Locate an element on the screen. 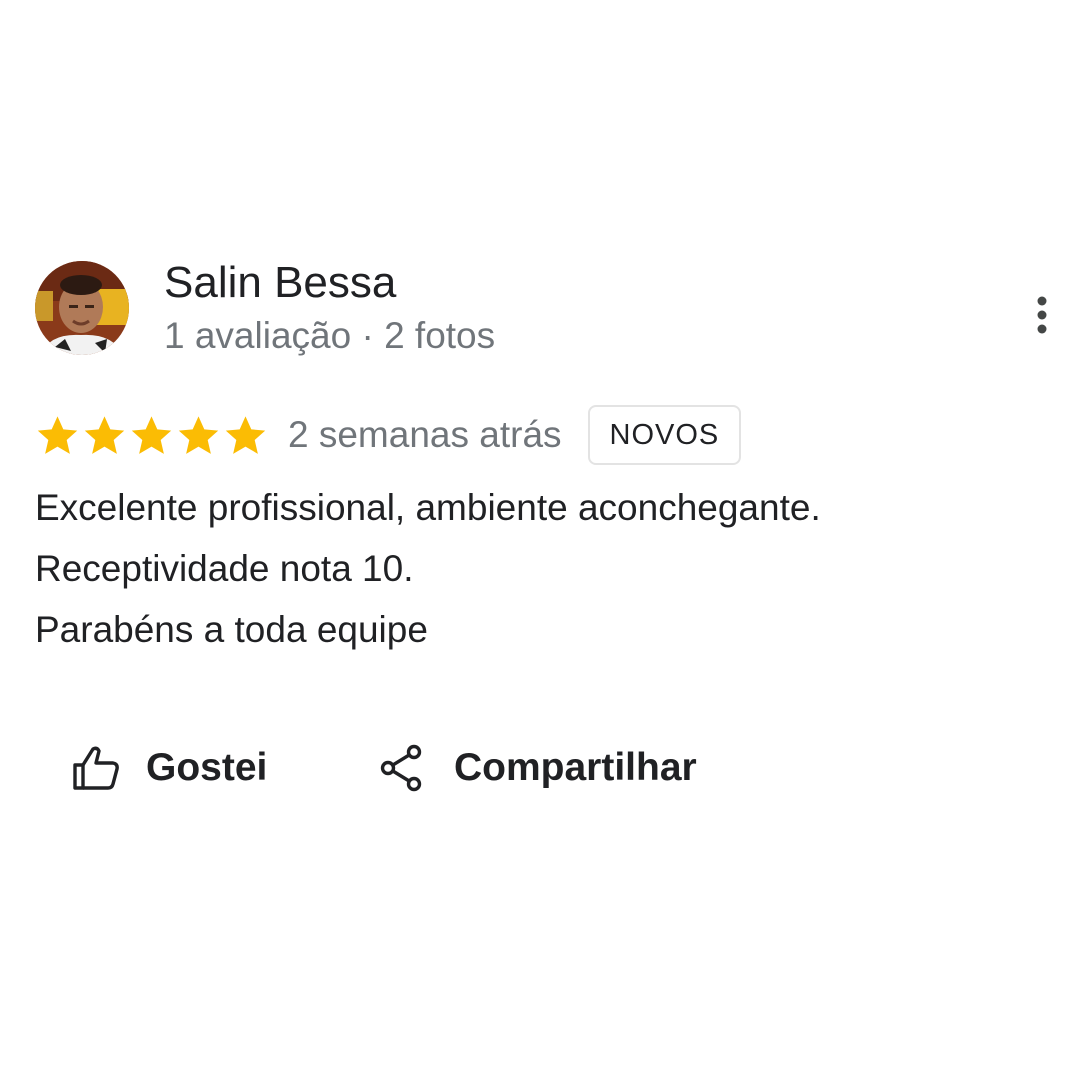 This screenshot has height=1080, width=1080. more-vert-icon is located at coordinates (1042, 315).